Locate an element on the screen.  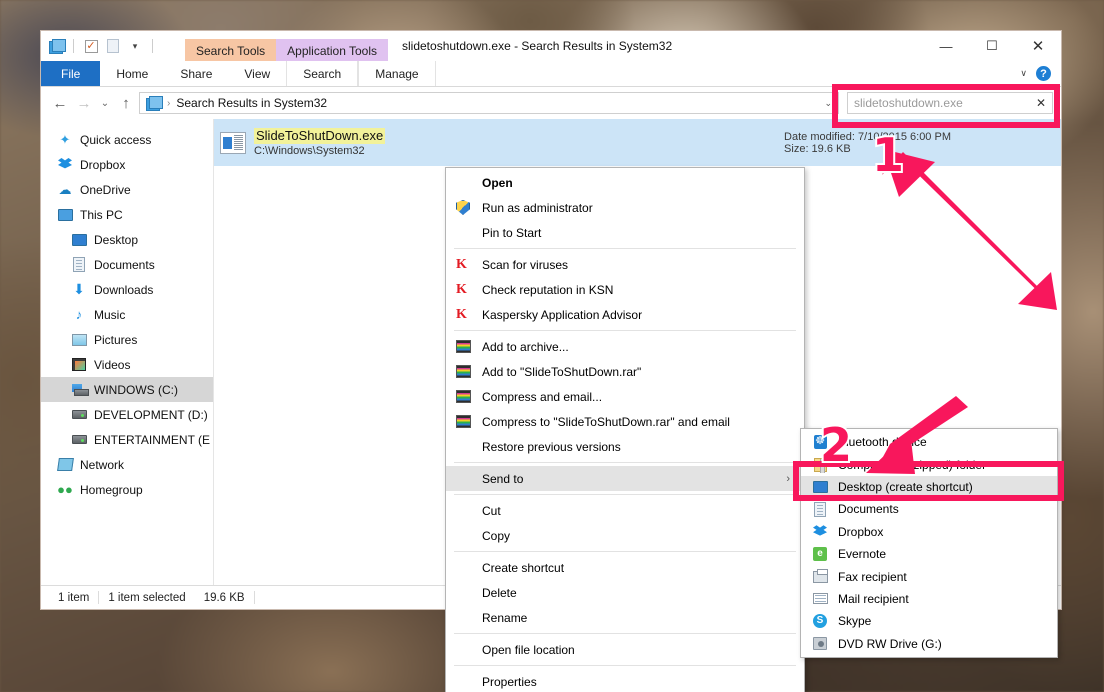
sidebar-item-label: ENTERTAINMENT (E is located at coordinates (152, 439).